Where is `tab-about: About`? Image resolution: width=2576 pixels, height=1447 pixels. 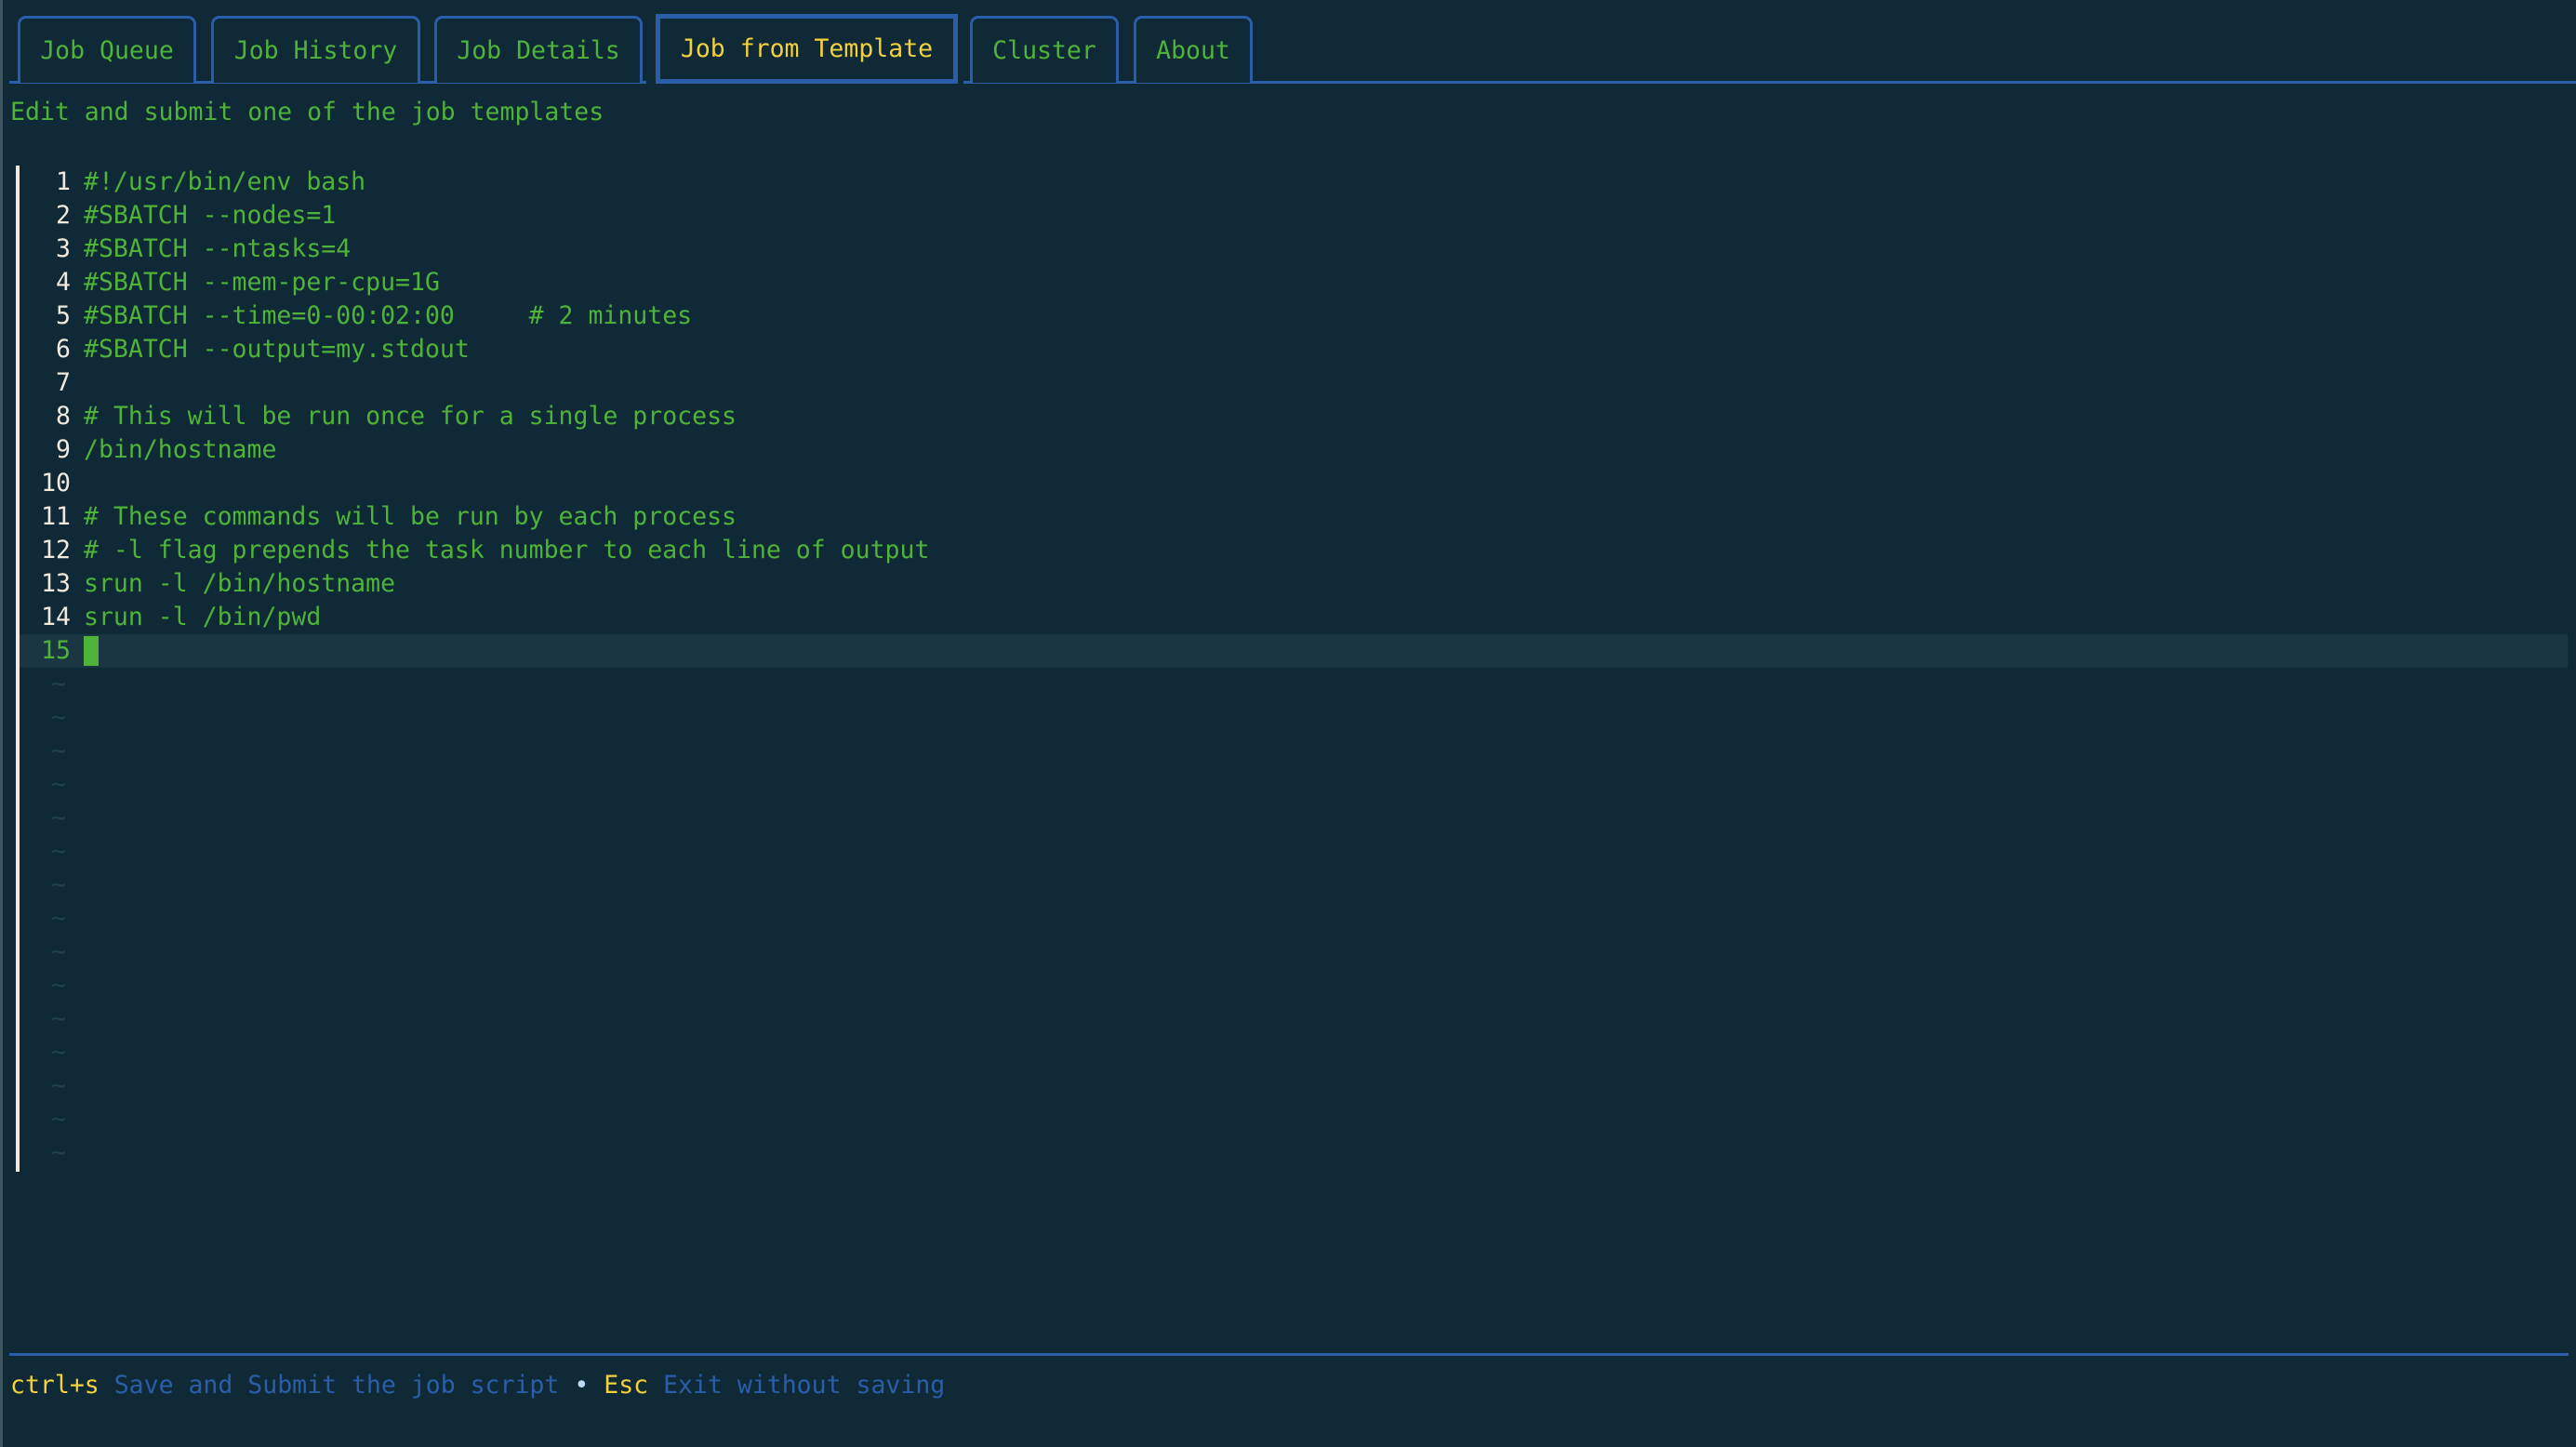 tab-about: About is located at coordinates (1193, 49).